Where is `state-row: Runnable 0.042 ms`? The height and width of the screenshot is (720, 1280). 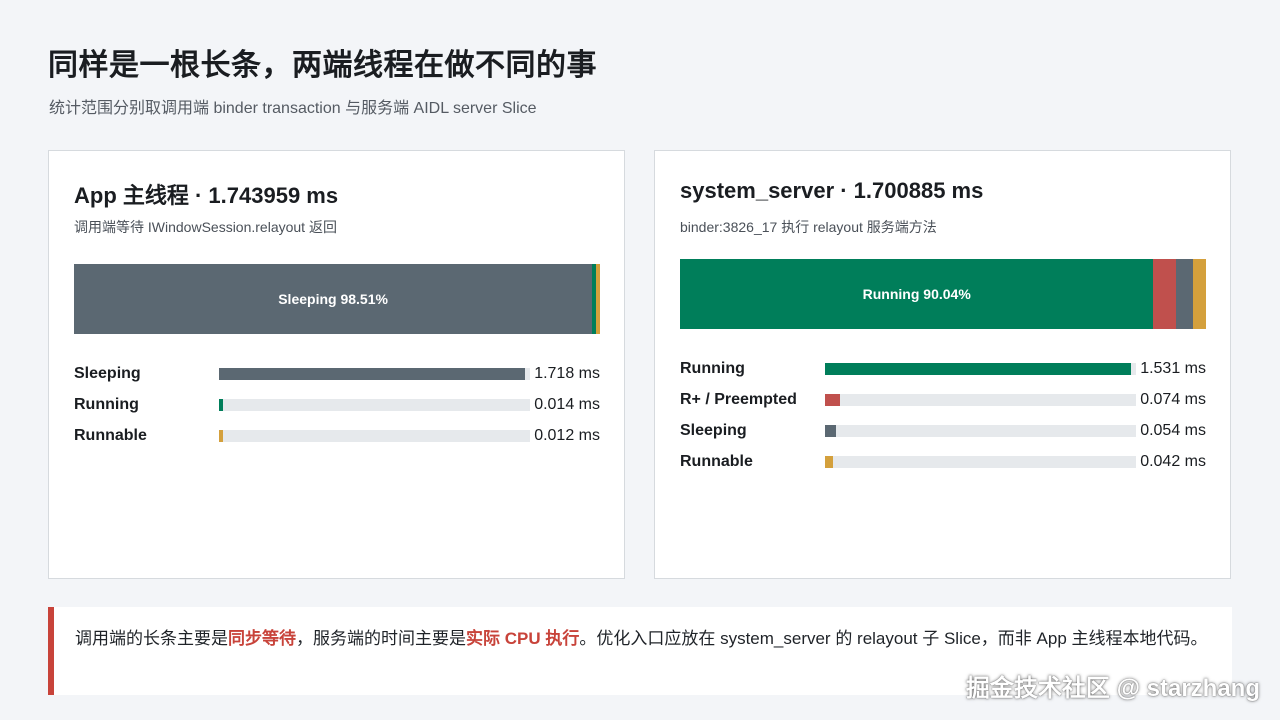
state-row: Runnable 0.042 ms is located at coordinates (943, 461).